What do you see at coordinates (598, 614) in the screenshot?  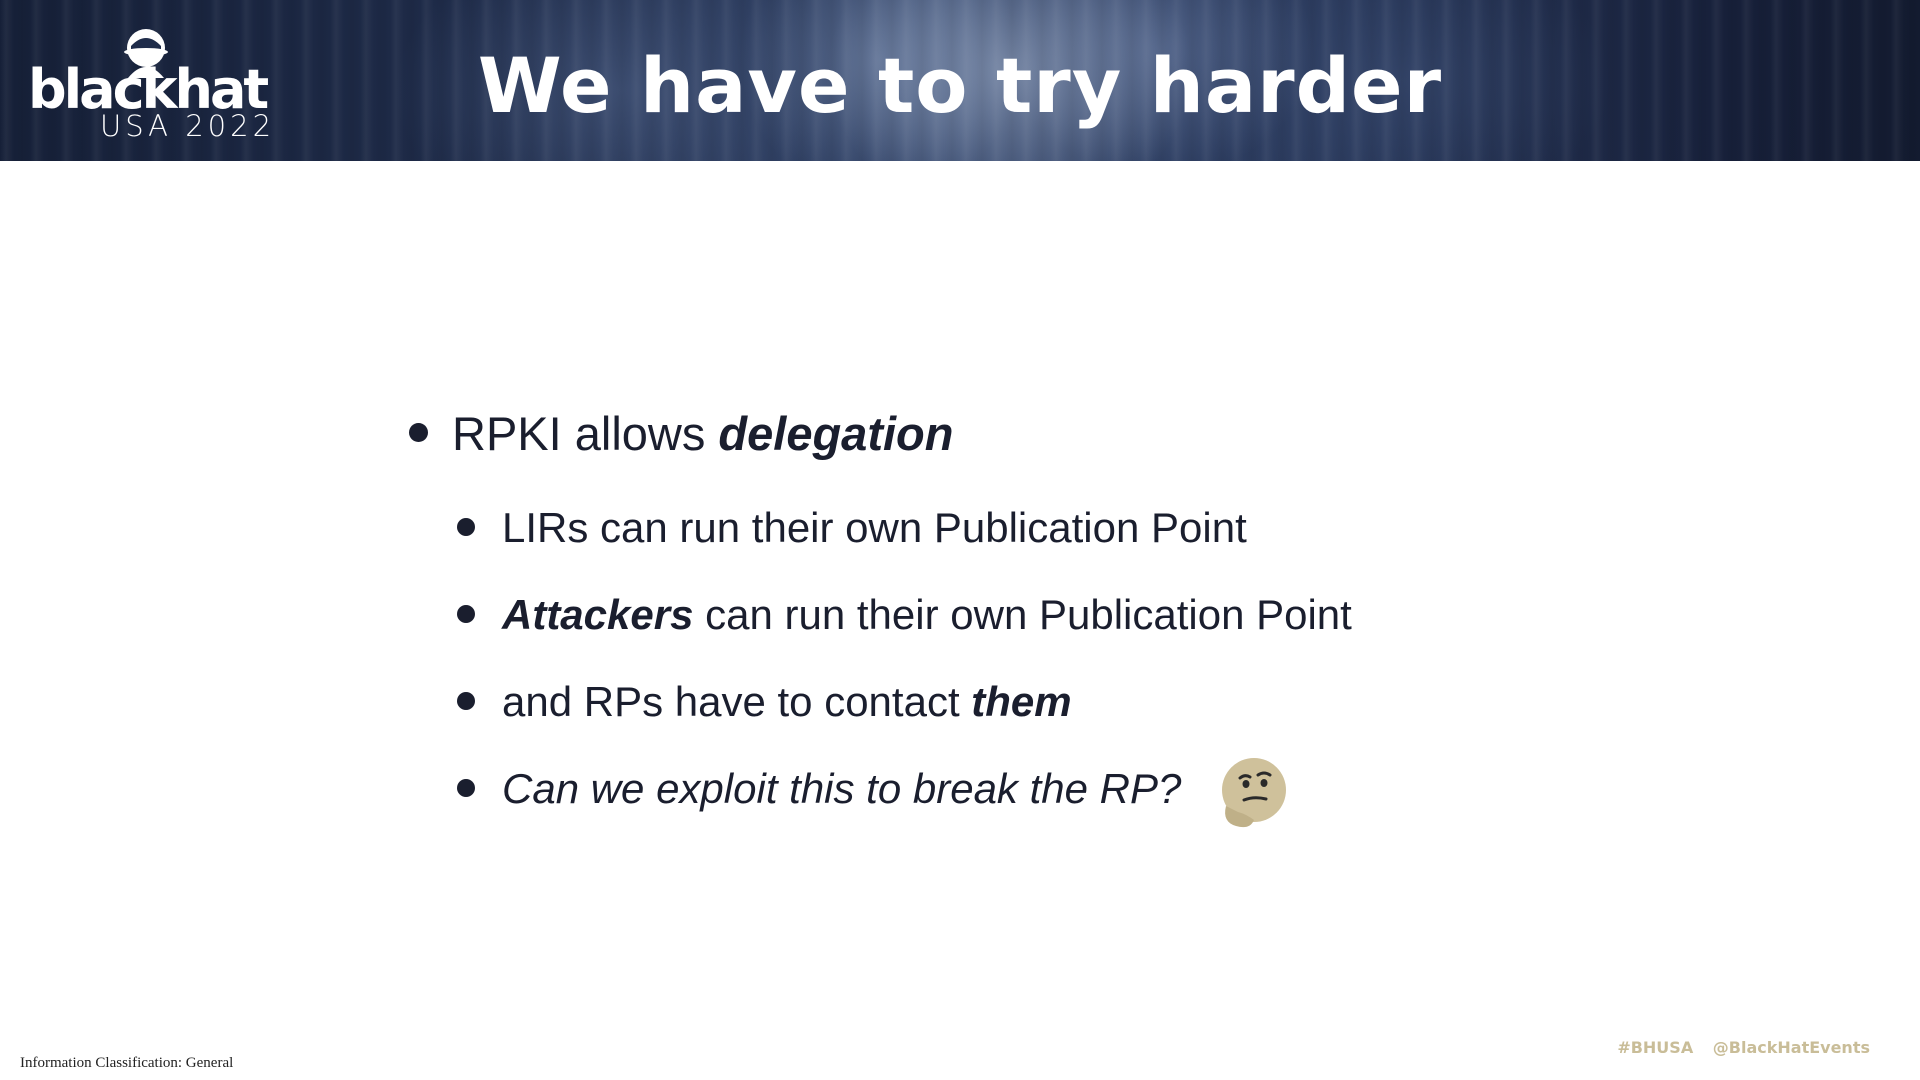 I see `sub-bullet-emphasis: Attackers` at bounding box center [598, 614].